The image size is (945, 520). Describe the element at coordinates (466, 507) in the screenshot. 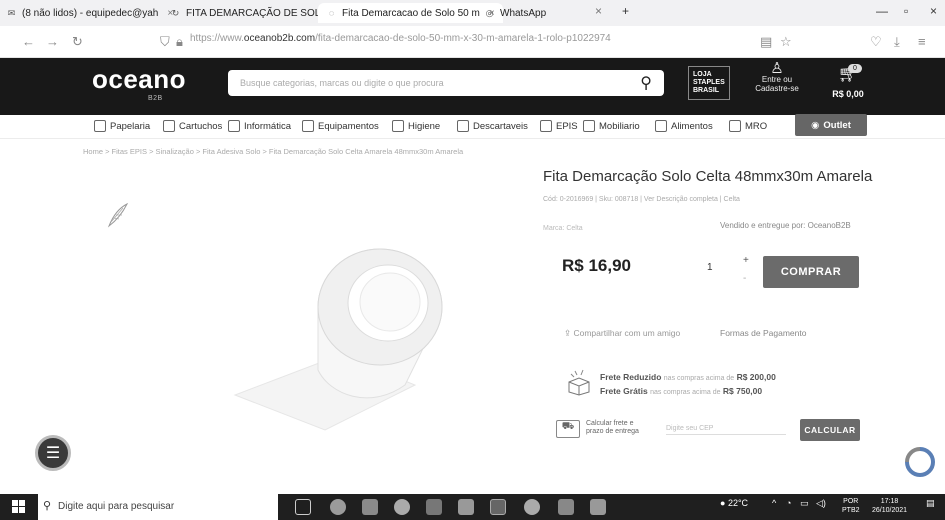

I see `excel-icon` at that location.